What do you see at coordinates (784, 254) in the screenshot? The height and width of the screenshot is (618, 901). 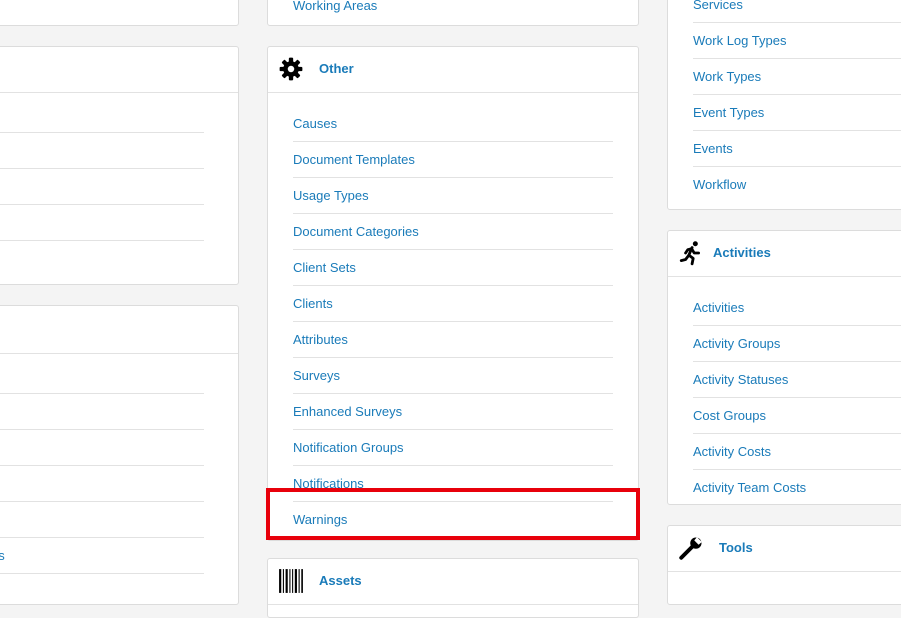 I see `activities-card-header: Activities` at bounding box center [784, 254].